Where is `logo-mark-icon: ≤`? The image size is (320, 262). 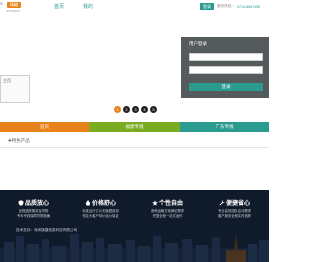 logo-mark-icon: ≤ is located at coordinates (1, 4).